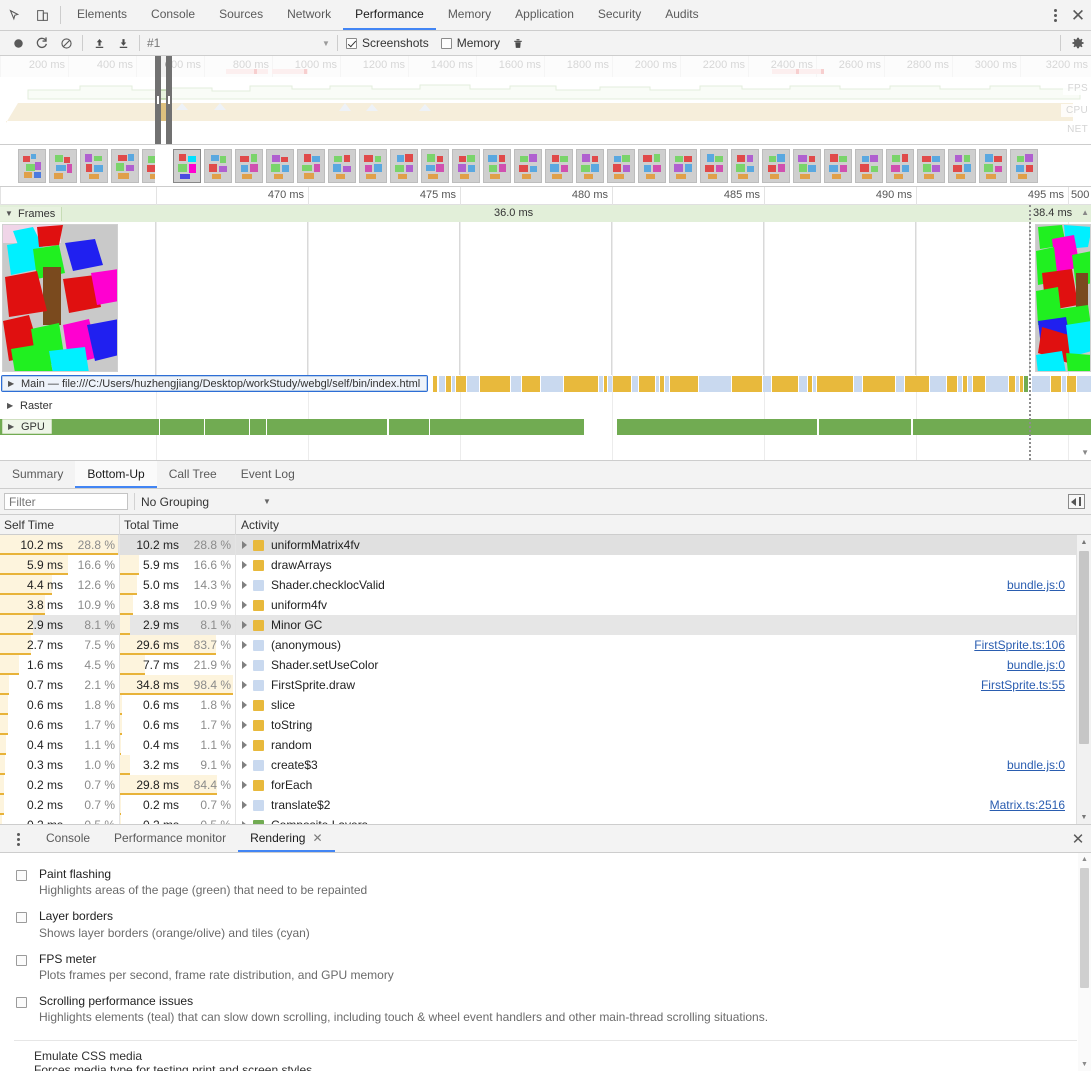  I want to click on overview-window-right-handle, so click(169, 100).